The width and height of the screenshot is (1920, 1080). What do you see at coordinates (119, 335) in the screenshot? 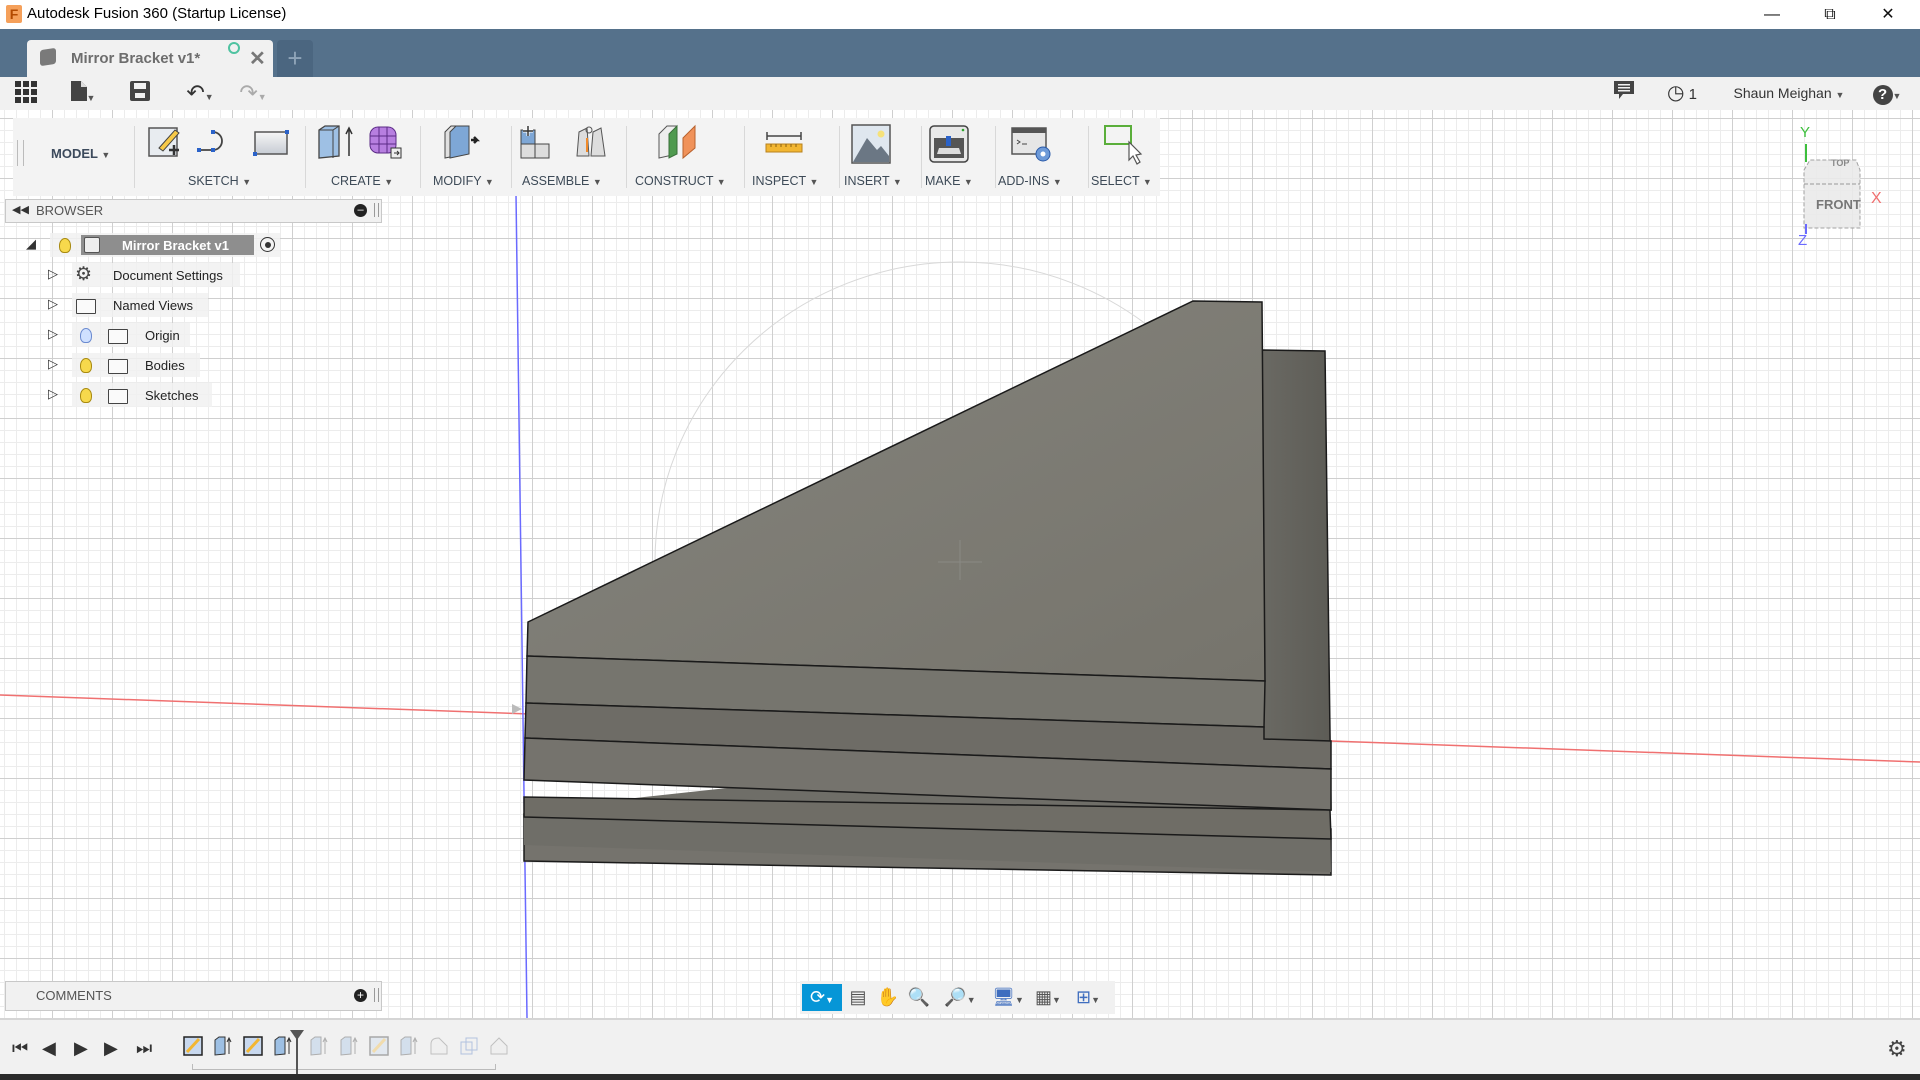
I see `browser-item-origin: ▷ Origin` at bounding box center [119, 335].